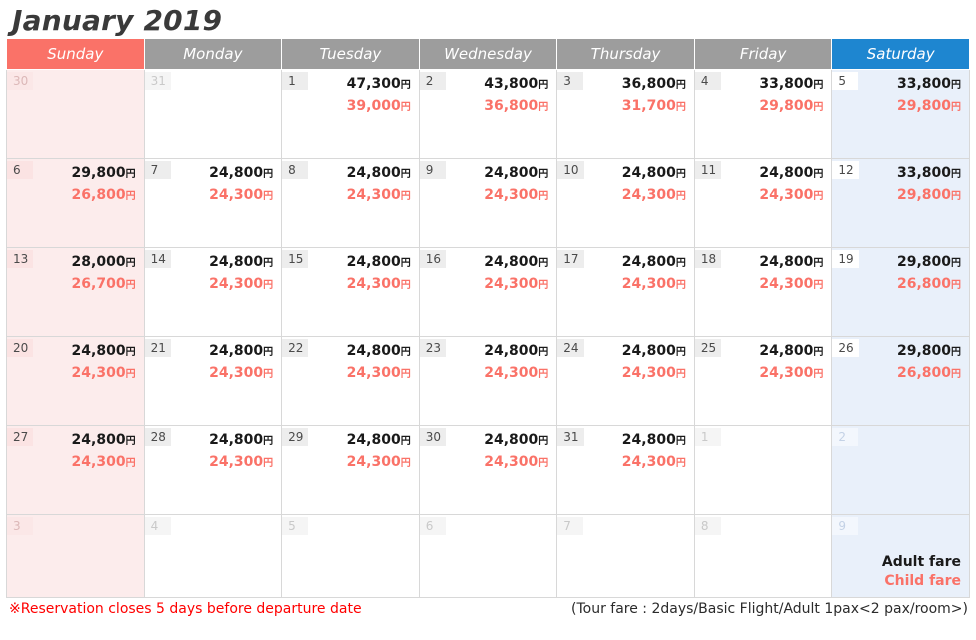  I want to click on adult-fare-value: 33,800円, so click(928, 173).